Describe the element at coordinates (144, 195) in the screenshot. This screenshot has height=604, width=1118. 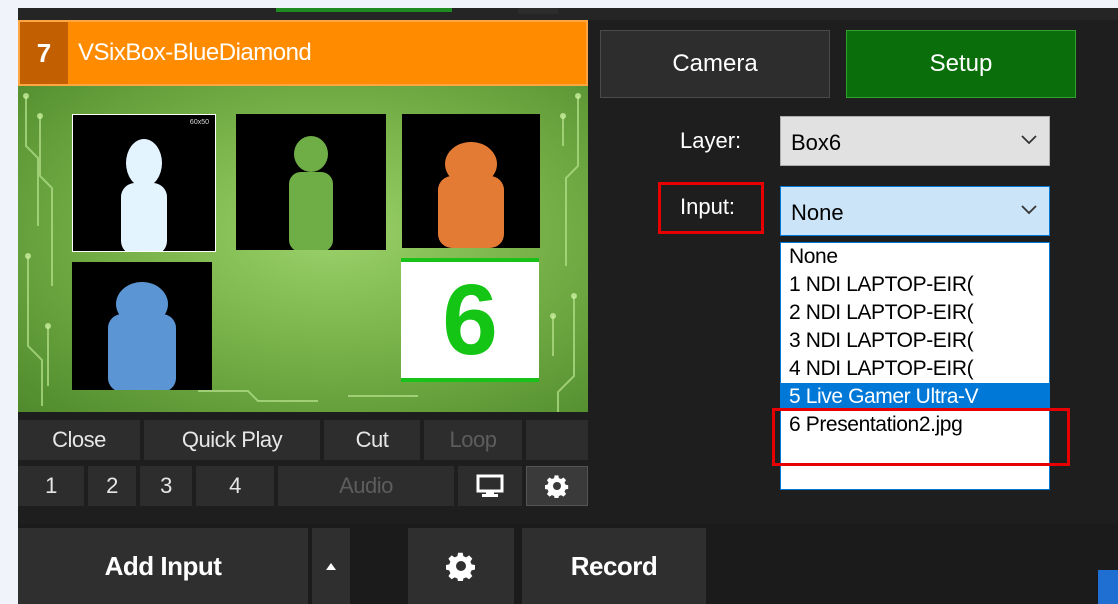
I see `person-white-icon` at that location.